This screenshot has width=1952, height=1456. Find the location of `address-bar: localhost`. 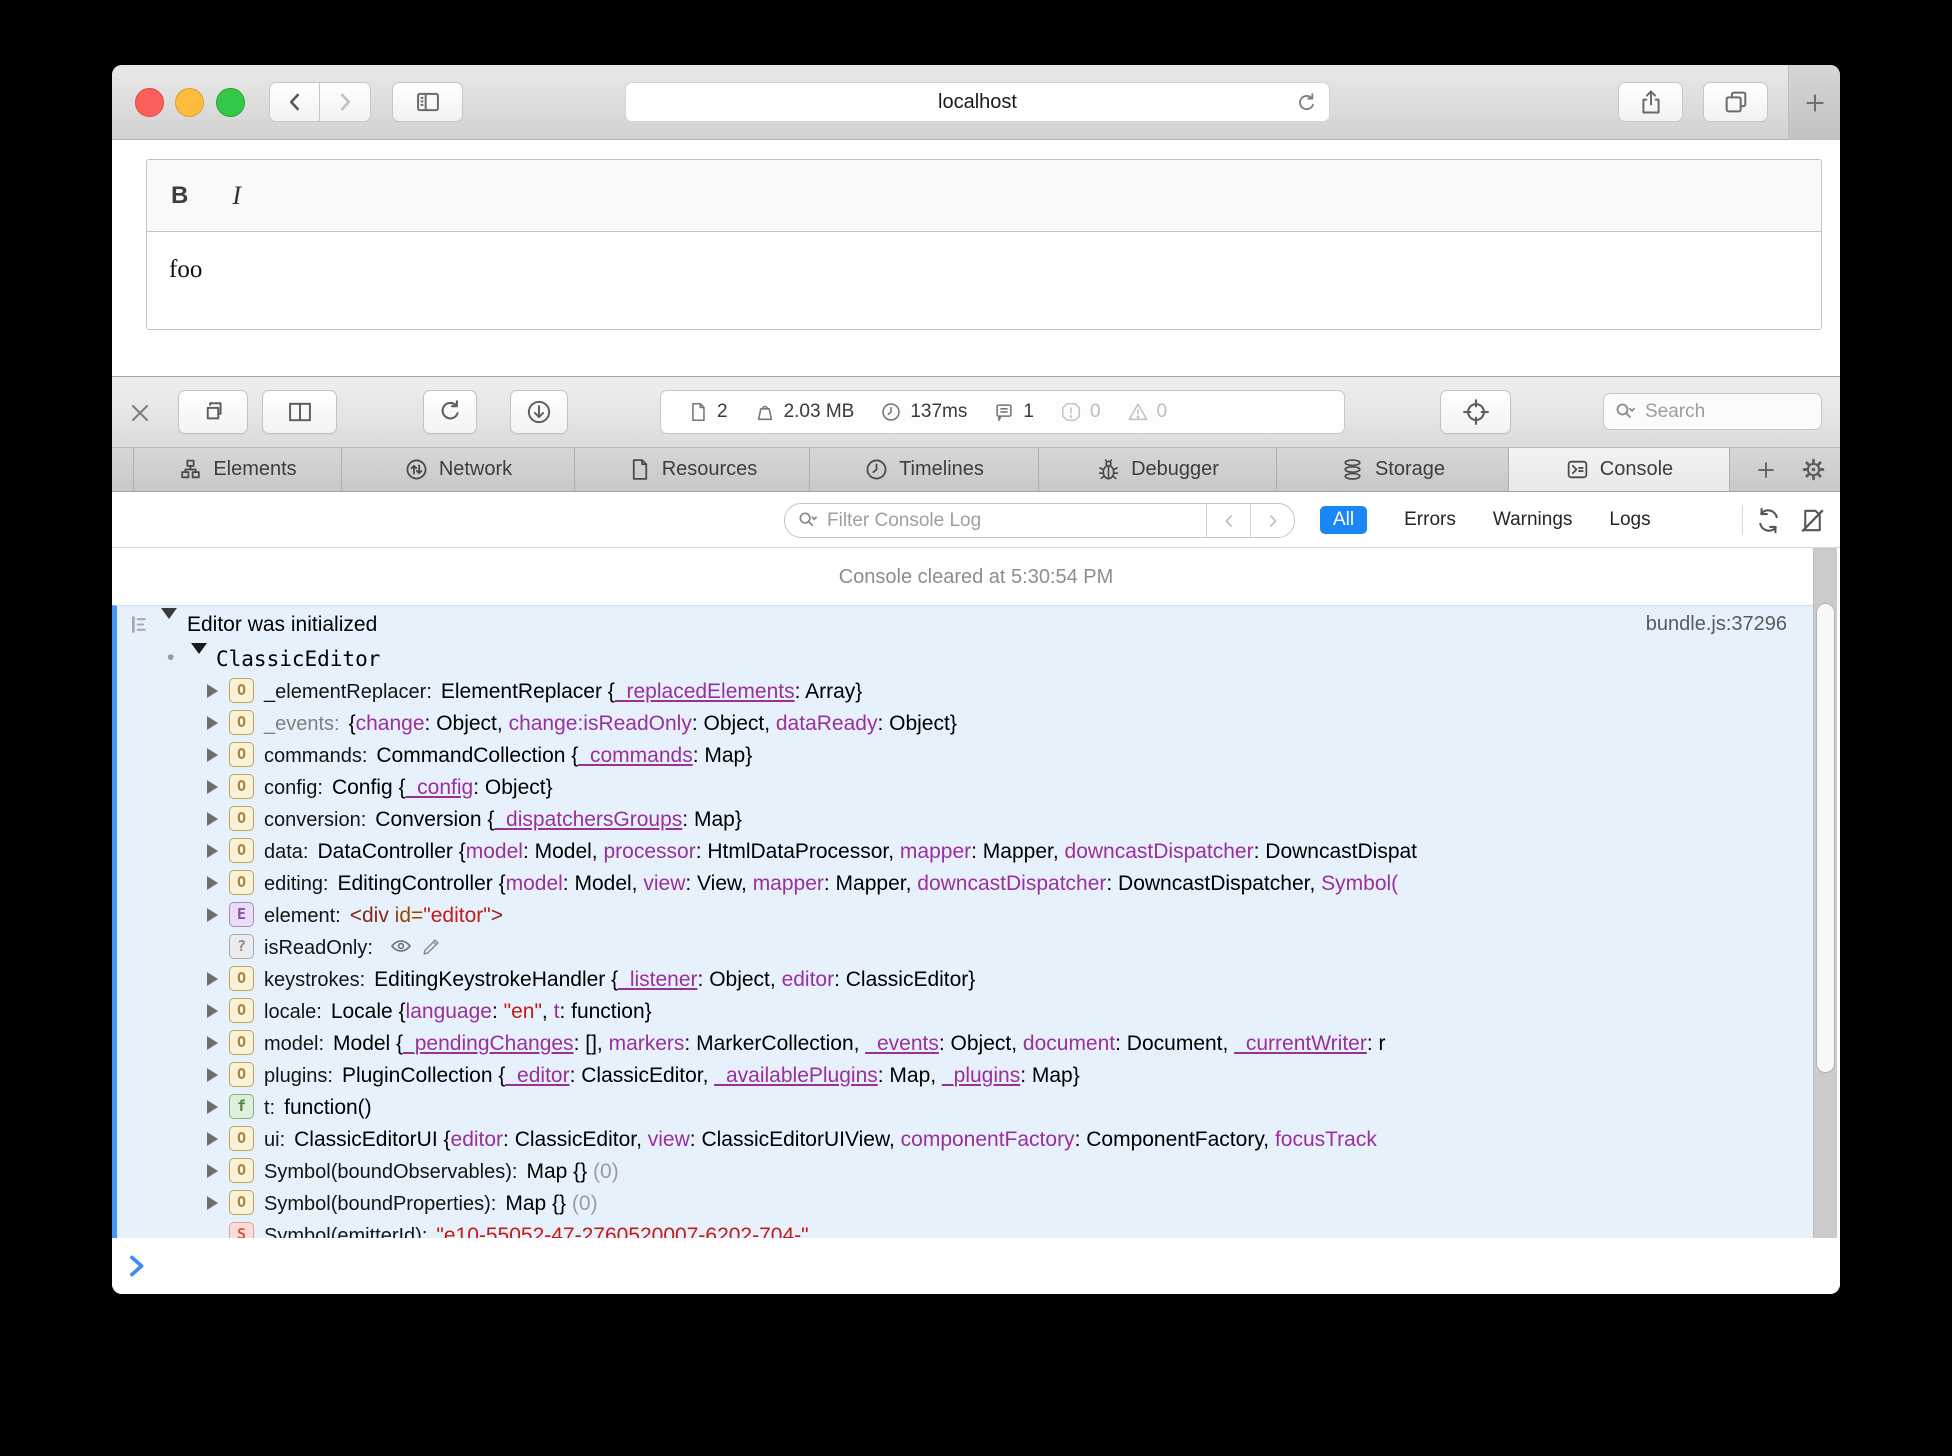

address-bar: localhost is located at coordinates (977, 102).